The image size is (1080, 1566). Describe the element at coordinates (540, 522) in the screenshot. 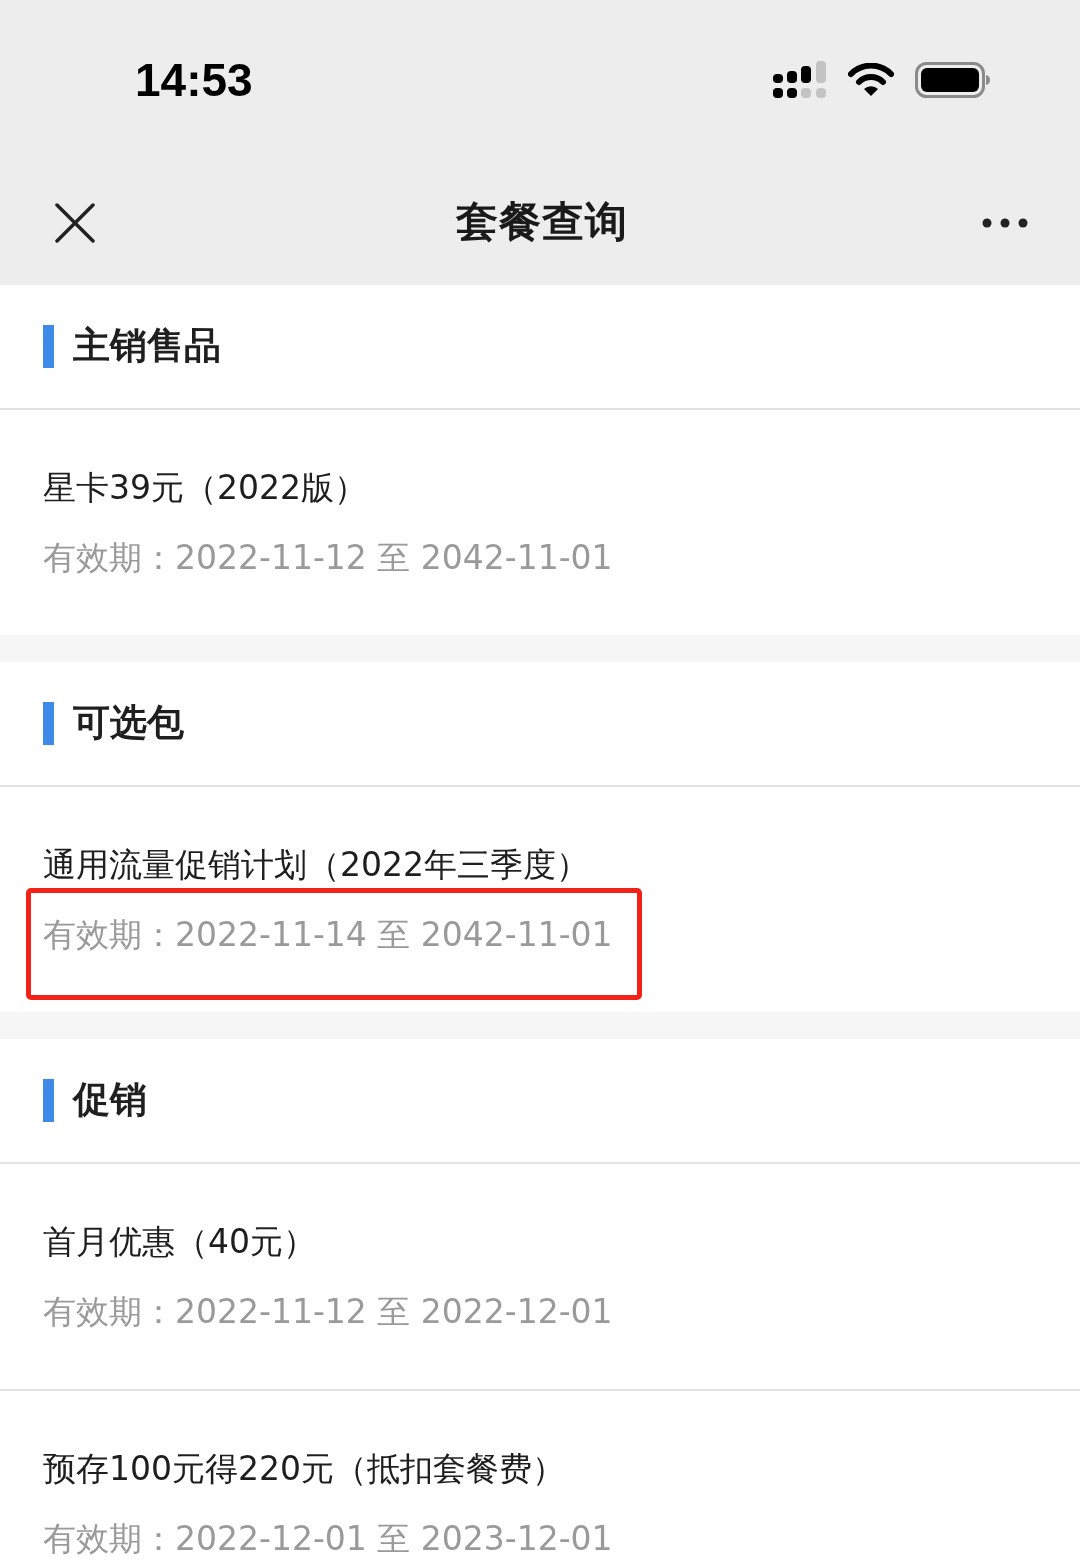

I see `package-item: 星卡39元（2022版） 有效期：2022-11-12 至 2042-11-01` at that location.